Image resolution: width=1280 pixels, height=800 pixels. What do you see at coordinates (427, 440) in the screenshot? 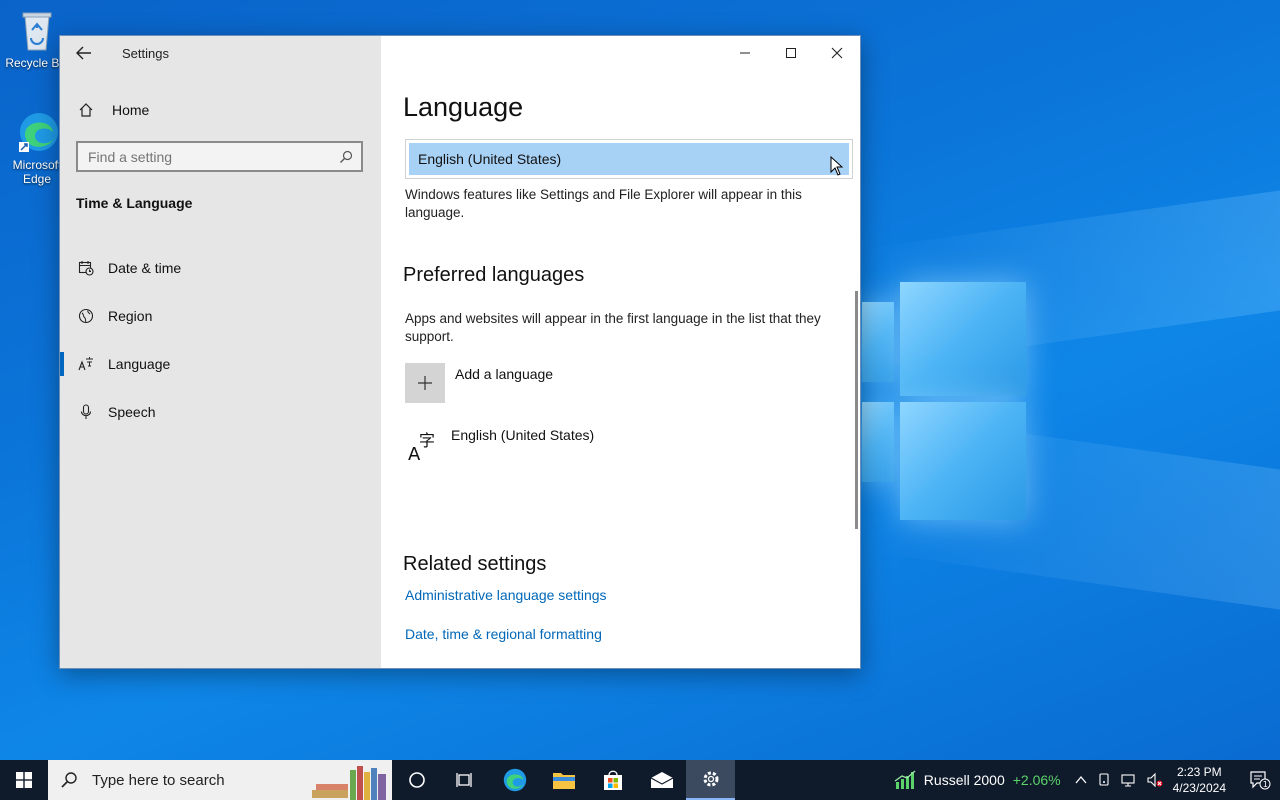
I see `svg-text: 字` at bounding box center [427, 440].